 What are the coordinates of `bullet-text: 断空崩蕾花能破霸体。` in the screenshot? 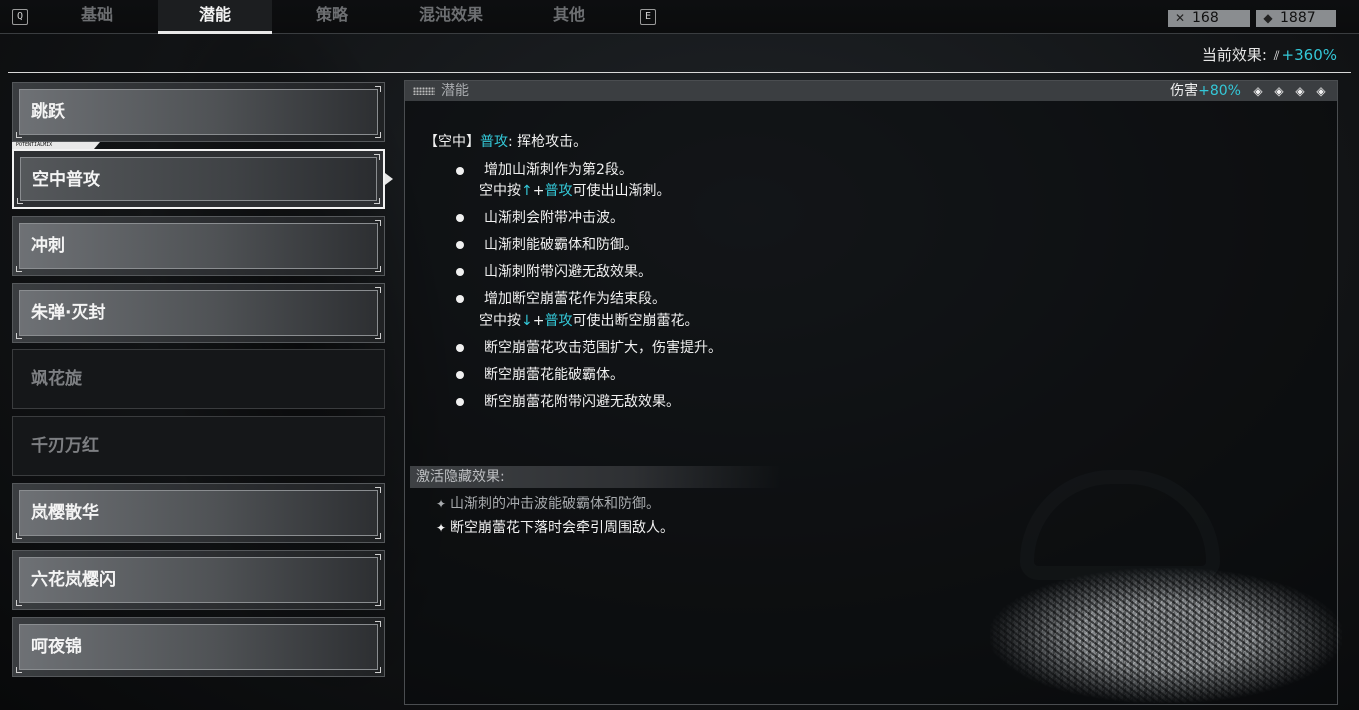 It's located at (554, 375).